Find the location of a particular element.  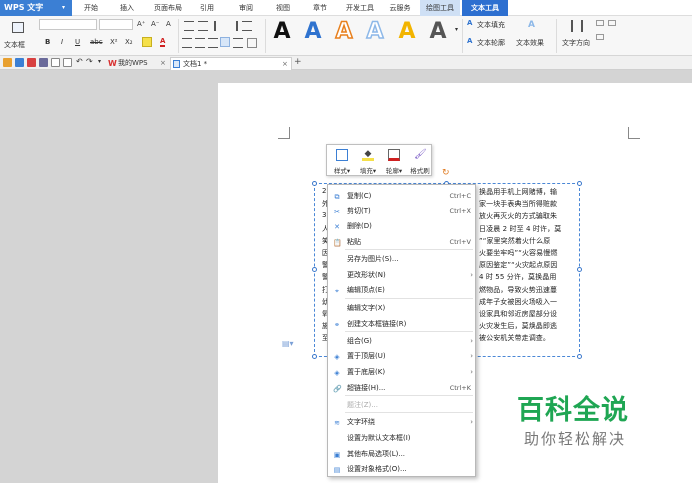

line-spacing-icon is located at coordinates (247, 26).